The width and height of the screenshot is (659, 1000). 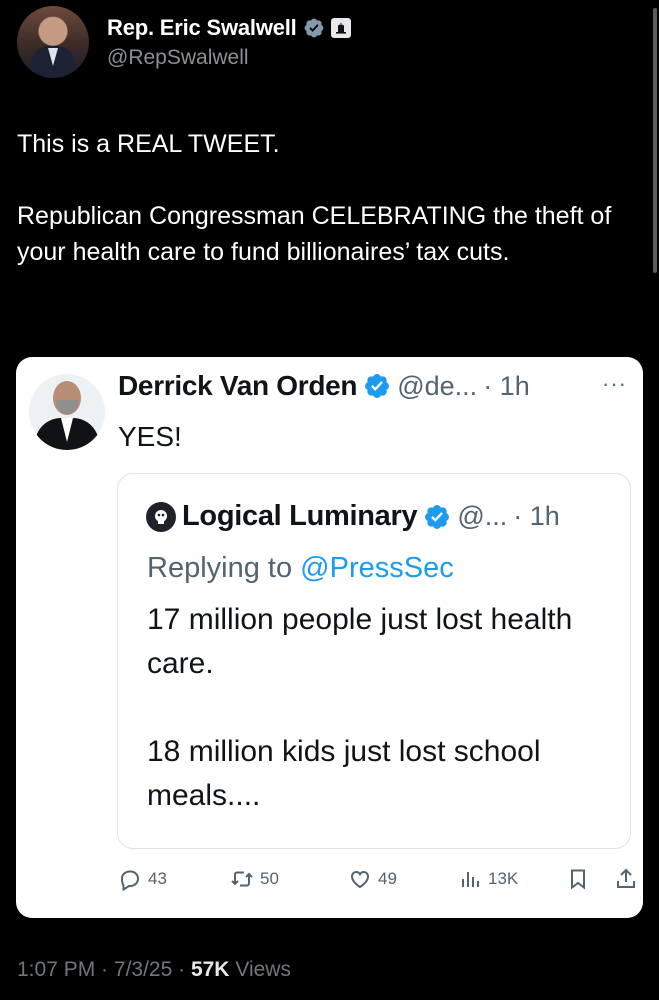 I want to click on repost-count: 50, so click(x=269, y=878).